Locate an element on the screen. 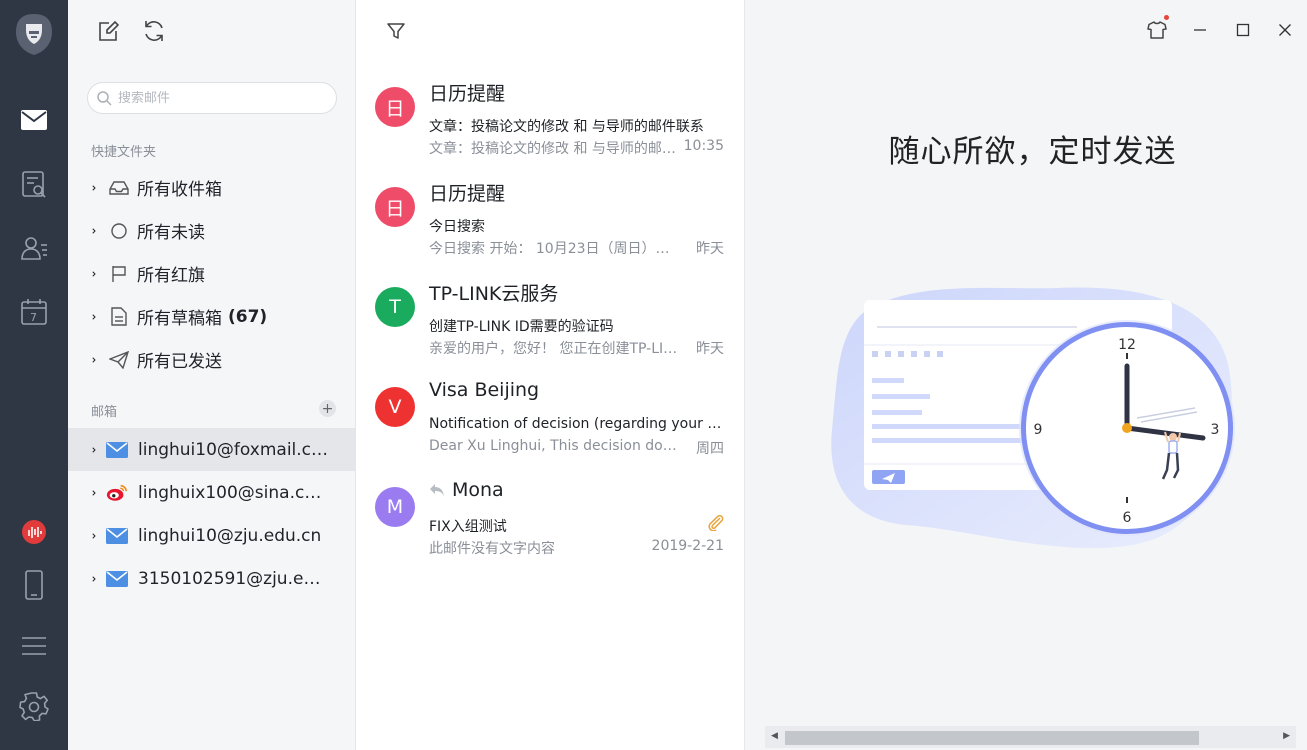 The width and height of the screenshot is (1307, 750). folder-all-inbox: 所有收件箱 is located at coordinates (211, 187).